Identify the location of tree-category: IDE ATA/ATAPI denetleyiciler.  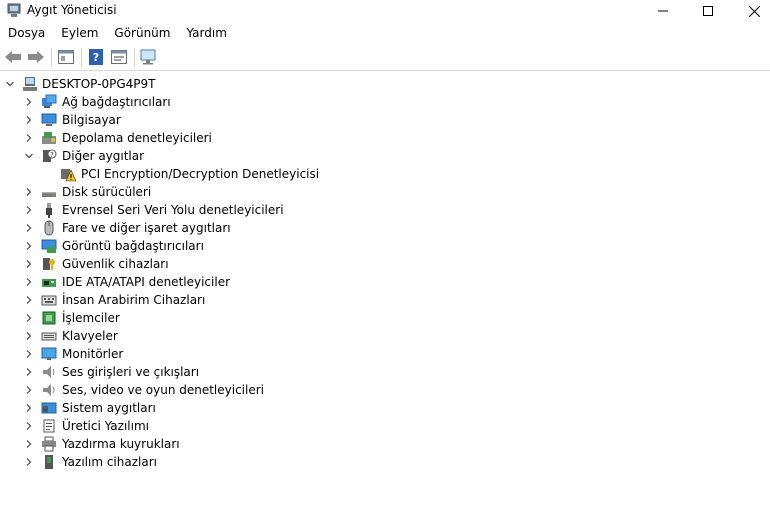
(385, 282).